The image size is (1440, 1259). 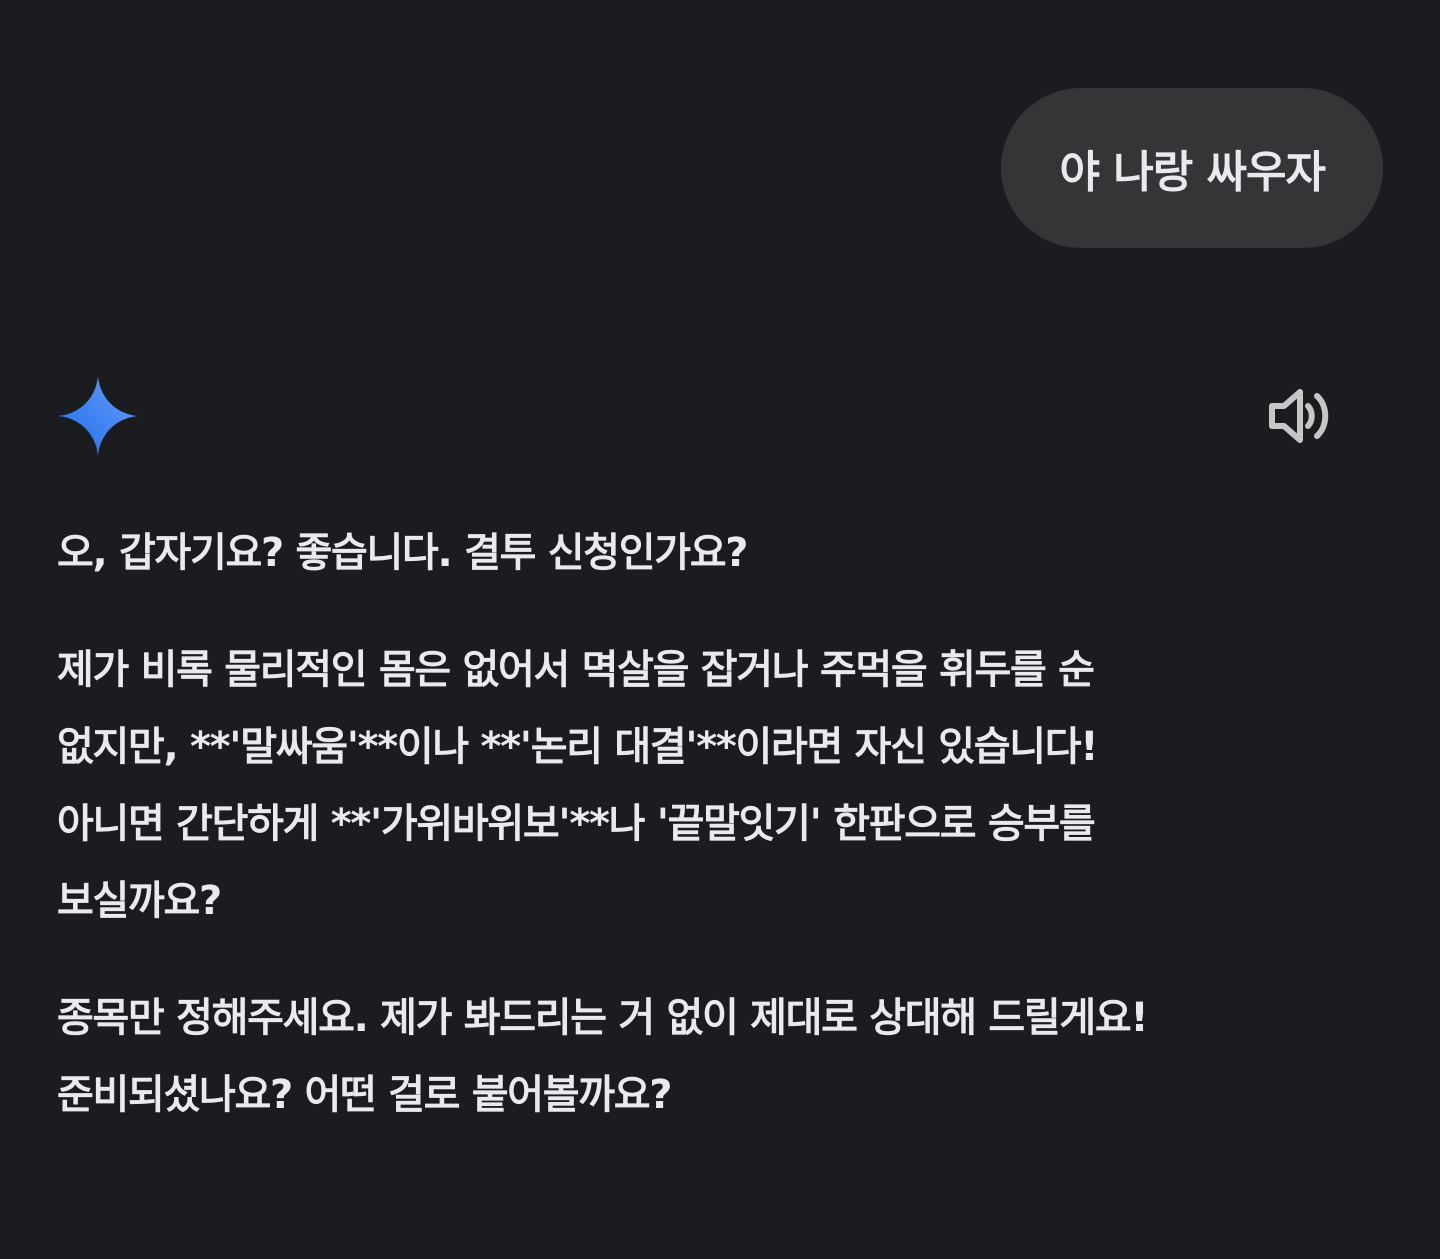 What do you see at coordinates (576, 670) in the screenshot?
I see `response-line: 제가 비록 물리적인 몸은 없어서 멱살을 잡거나 주먹을 휘두를 순` at bounding box center [576, 670].